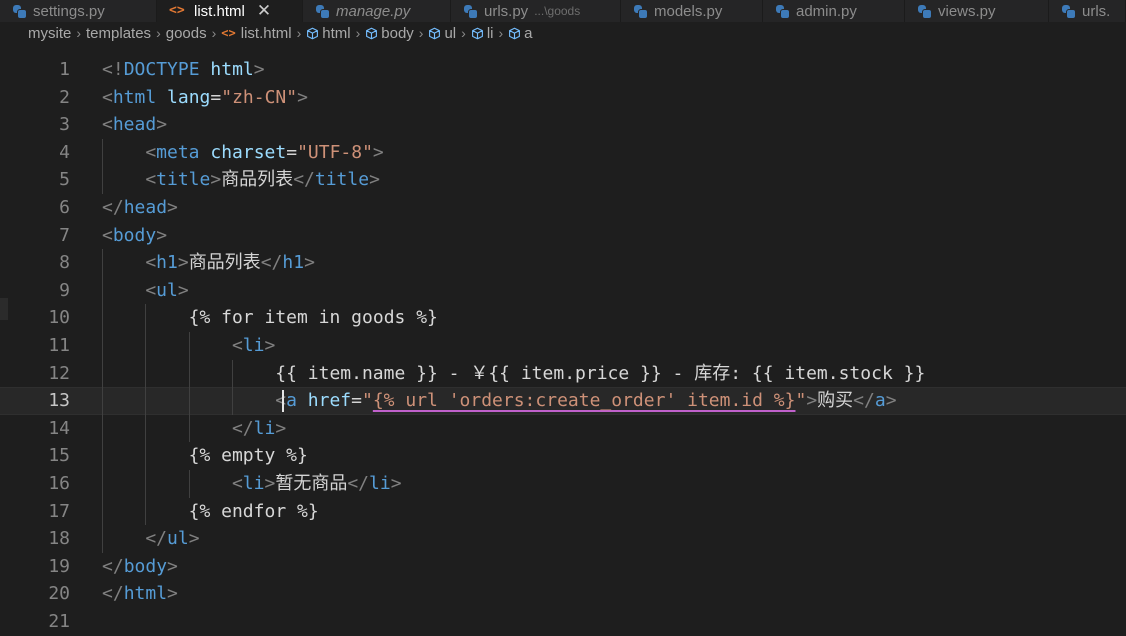 This screenshot has width=1126, height=636. Describe the element at coordinates (313, 318) in the screenshot. I see `code-text: {% for item in goods %}` at that location.